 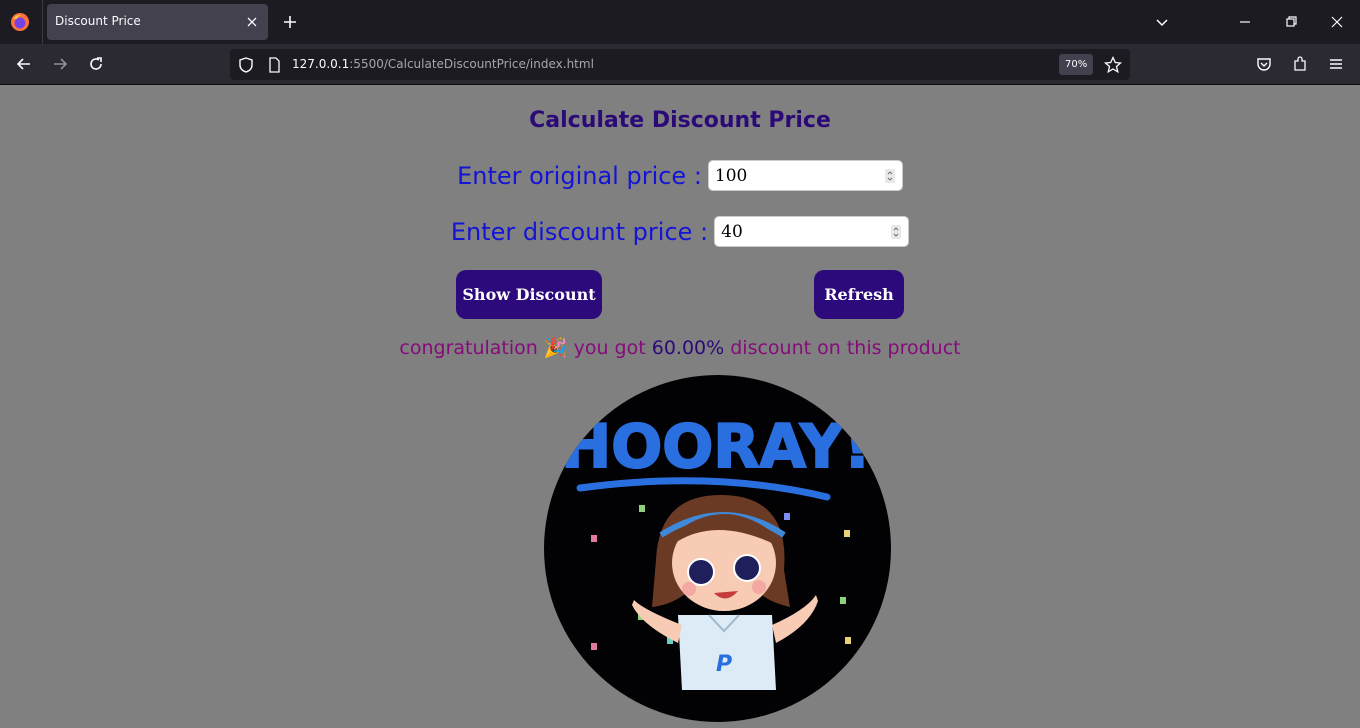 I want to click on url-path: :5500/CalculateDiscountPrice/index.html, so click(x=471, y=64).